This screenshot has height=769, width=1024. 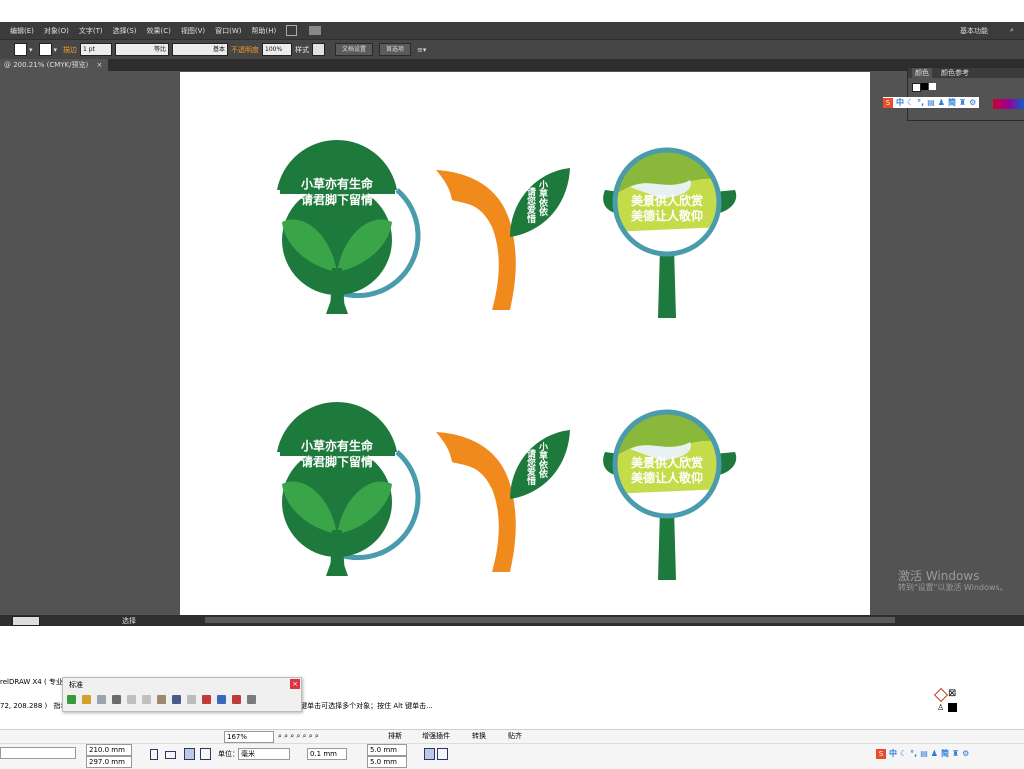 I want to click on standard-toolbar-title: 标准, so click(x=76, y=685).